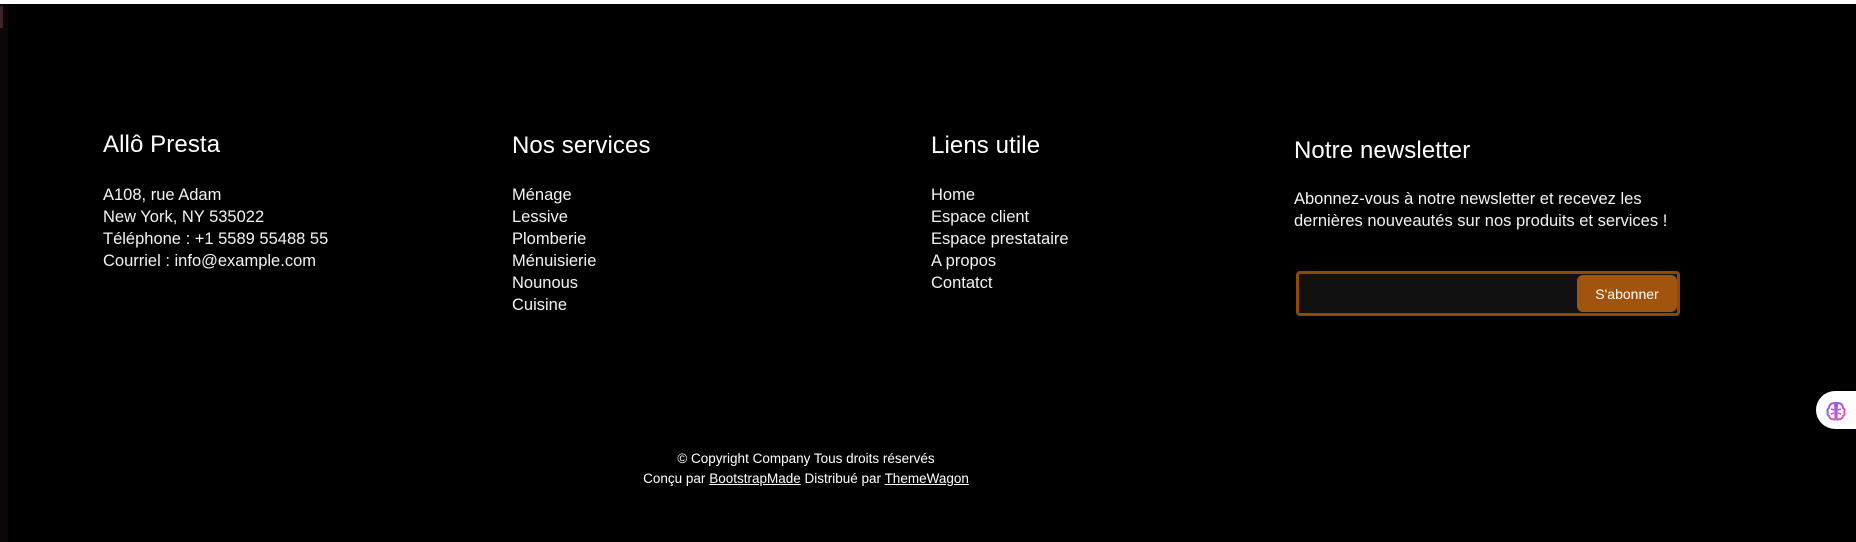  What do you see at coordinates (549, 239) in the screenshot?
I see `service-link-plomberie: Plomberie` at bounding box center [549, 239].